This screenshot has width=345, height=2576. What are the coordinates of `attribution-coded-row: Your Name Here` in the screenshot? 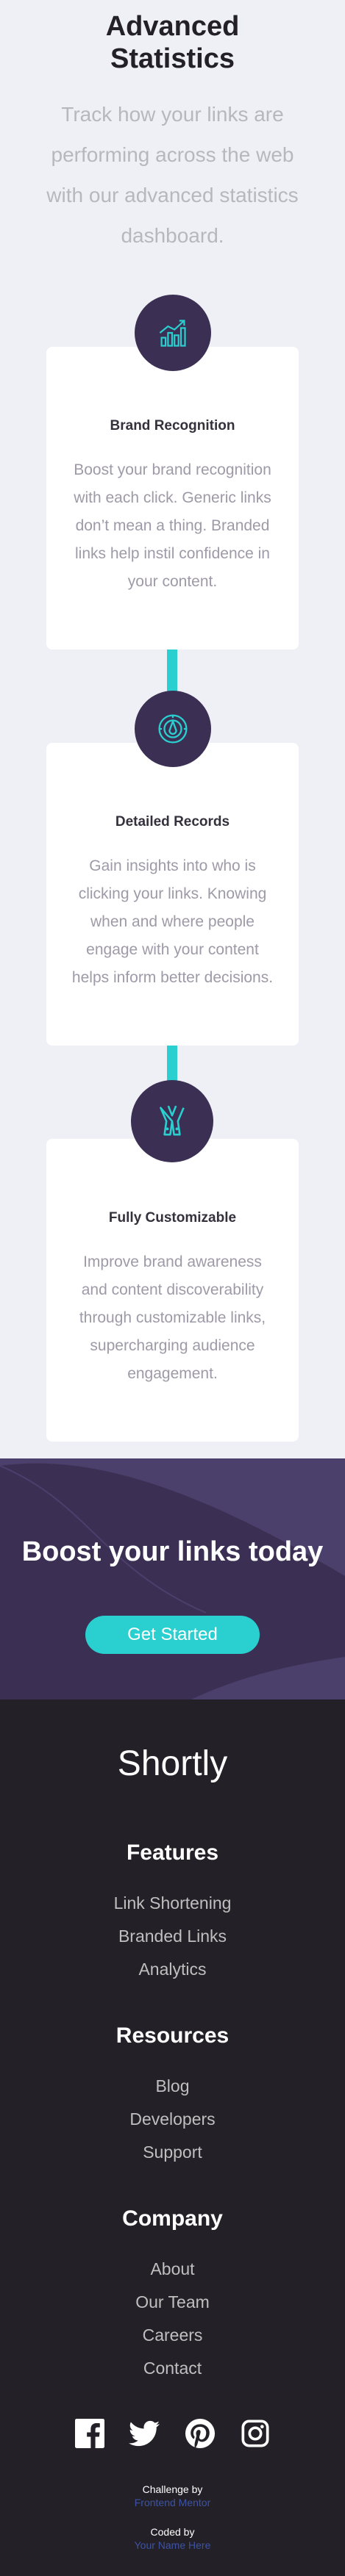 It's located at (172, 2545).